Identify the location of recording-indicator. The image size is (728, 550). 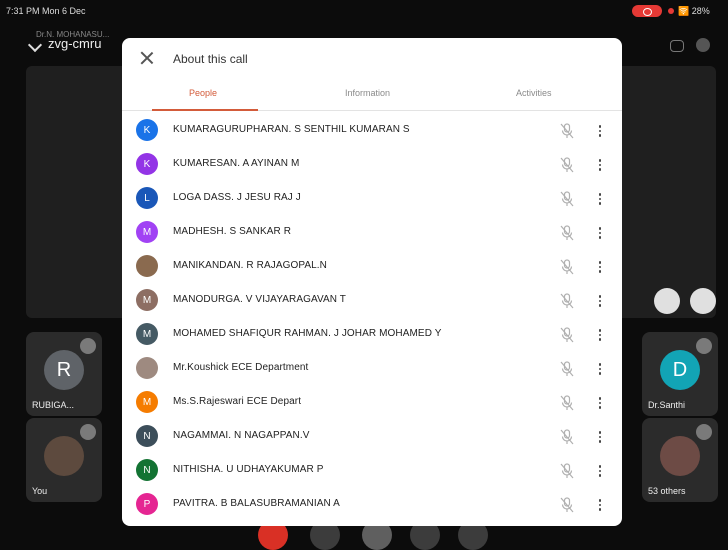
(647, 11).